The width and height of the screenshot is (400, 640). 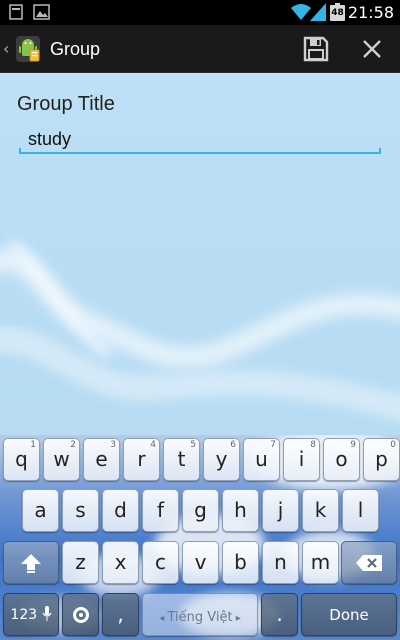 What do you see at coordinates (360, 510) in the screenshot?
I see `key-l: l` at bounding box center [360, 510].